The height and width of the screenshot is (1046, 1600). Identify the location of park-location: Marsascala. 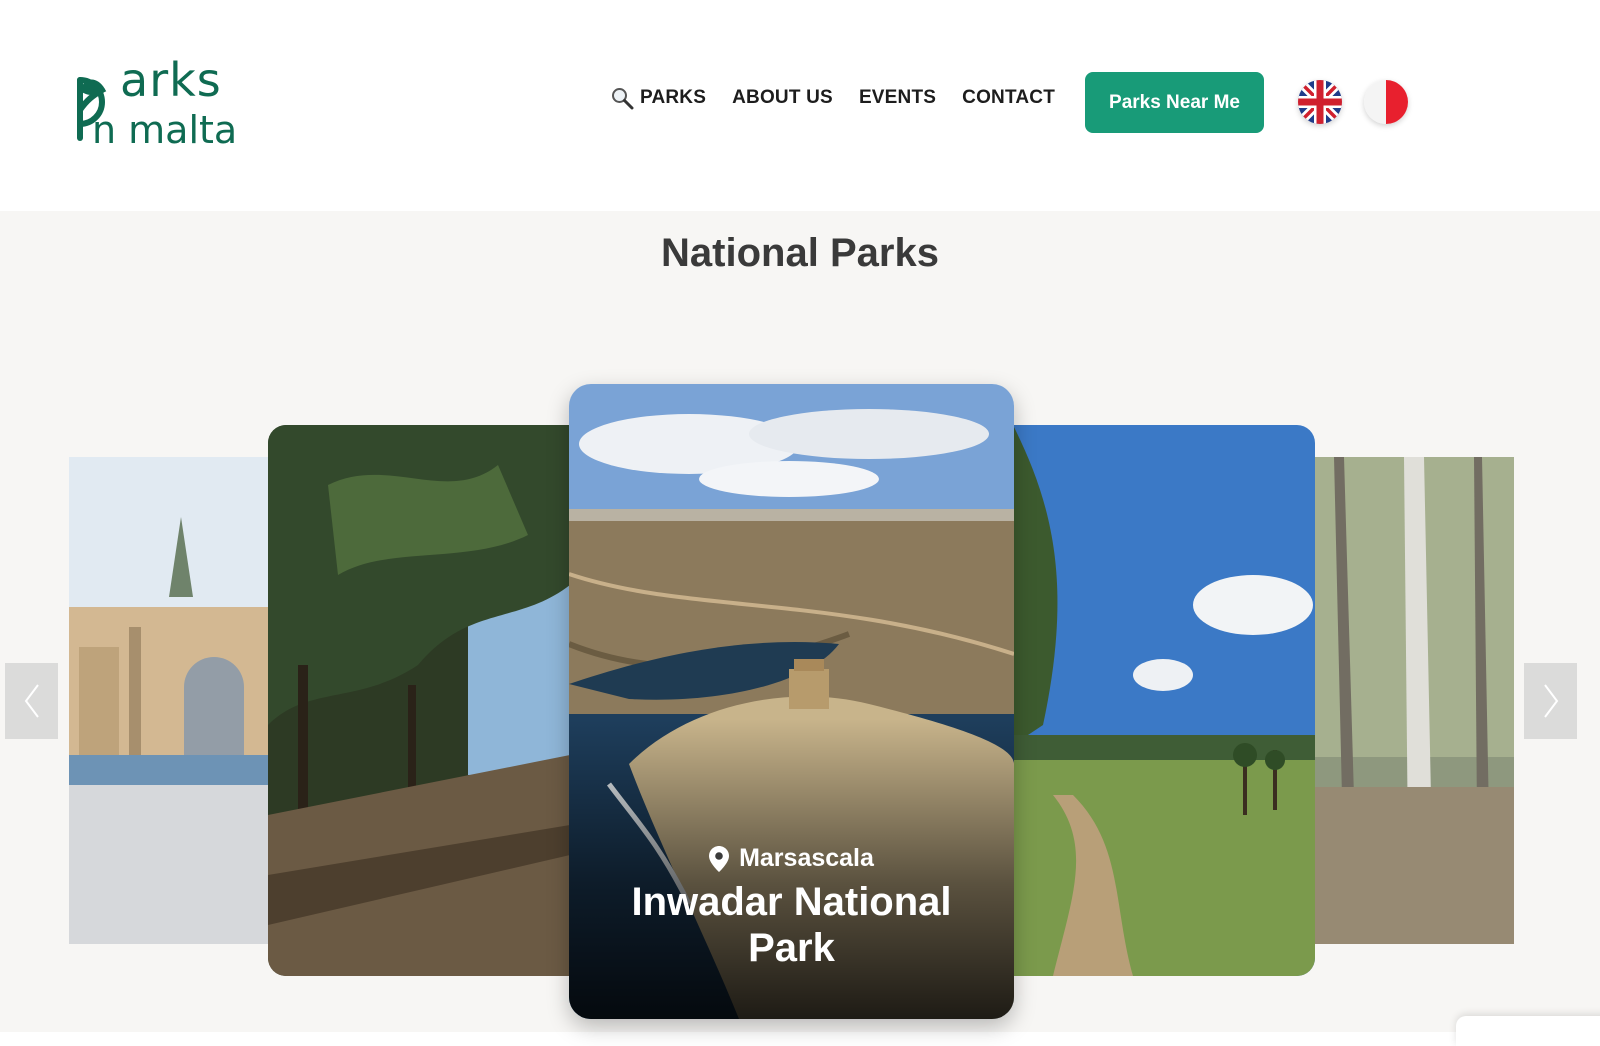
(791, 858).